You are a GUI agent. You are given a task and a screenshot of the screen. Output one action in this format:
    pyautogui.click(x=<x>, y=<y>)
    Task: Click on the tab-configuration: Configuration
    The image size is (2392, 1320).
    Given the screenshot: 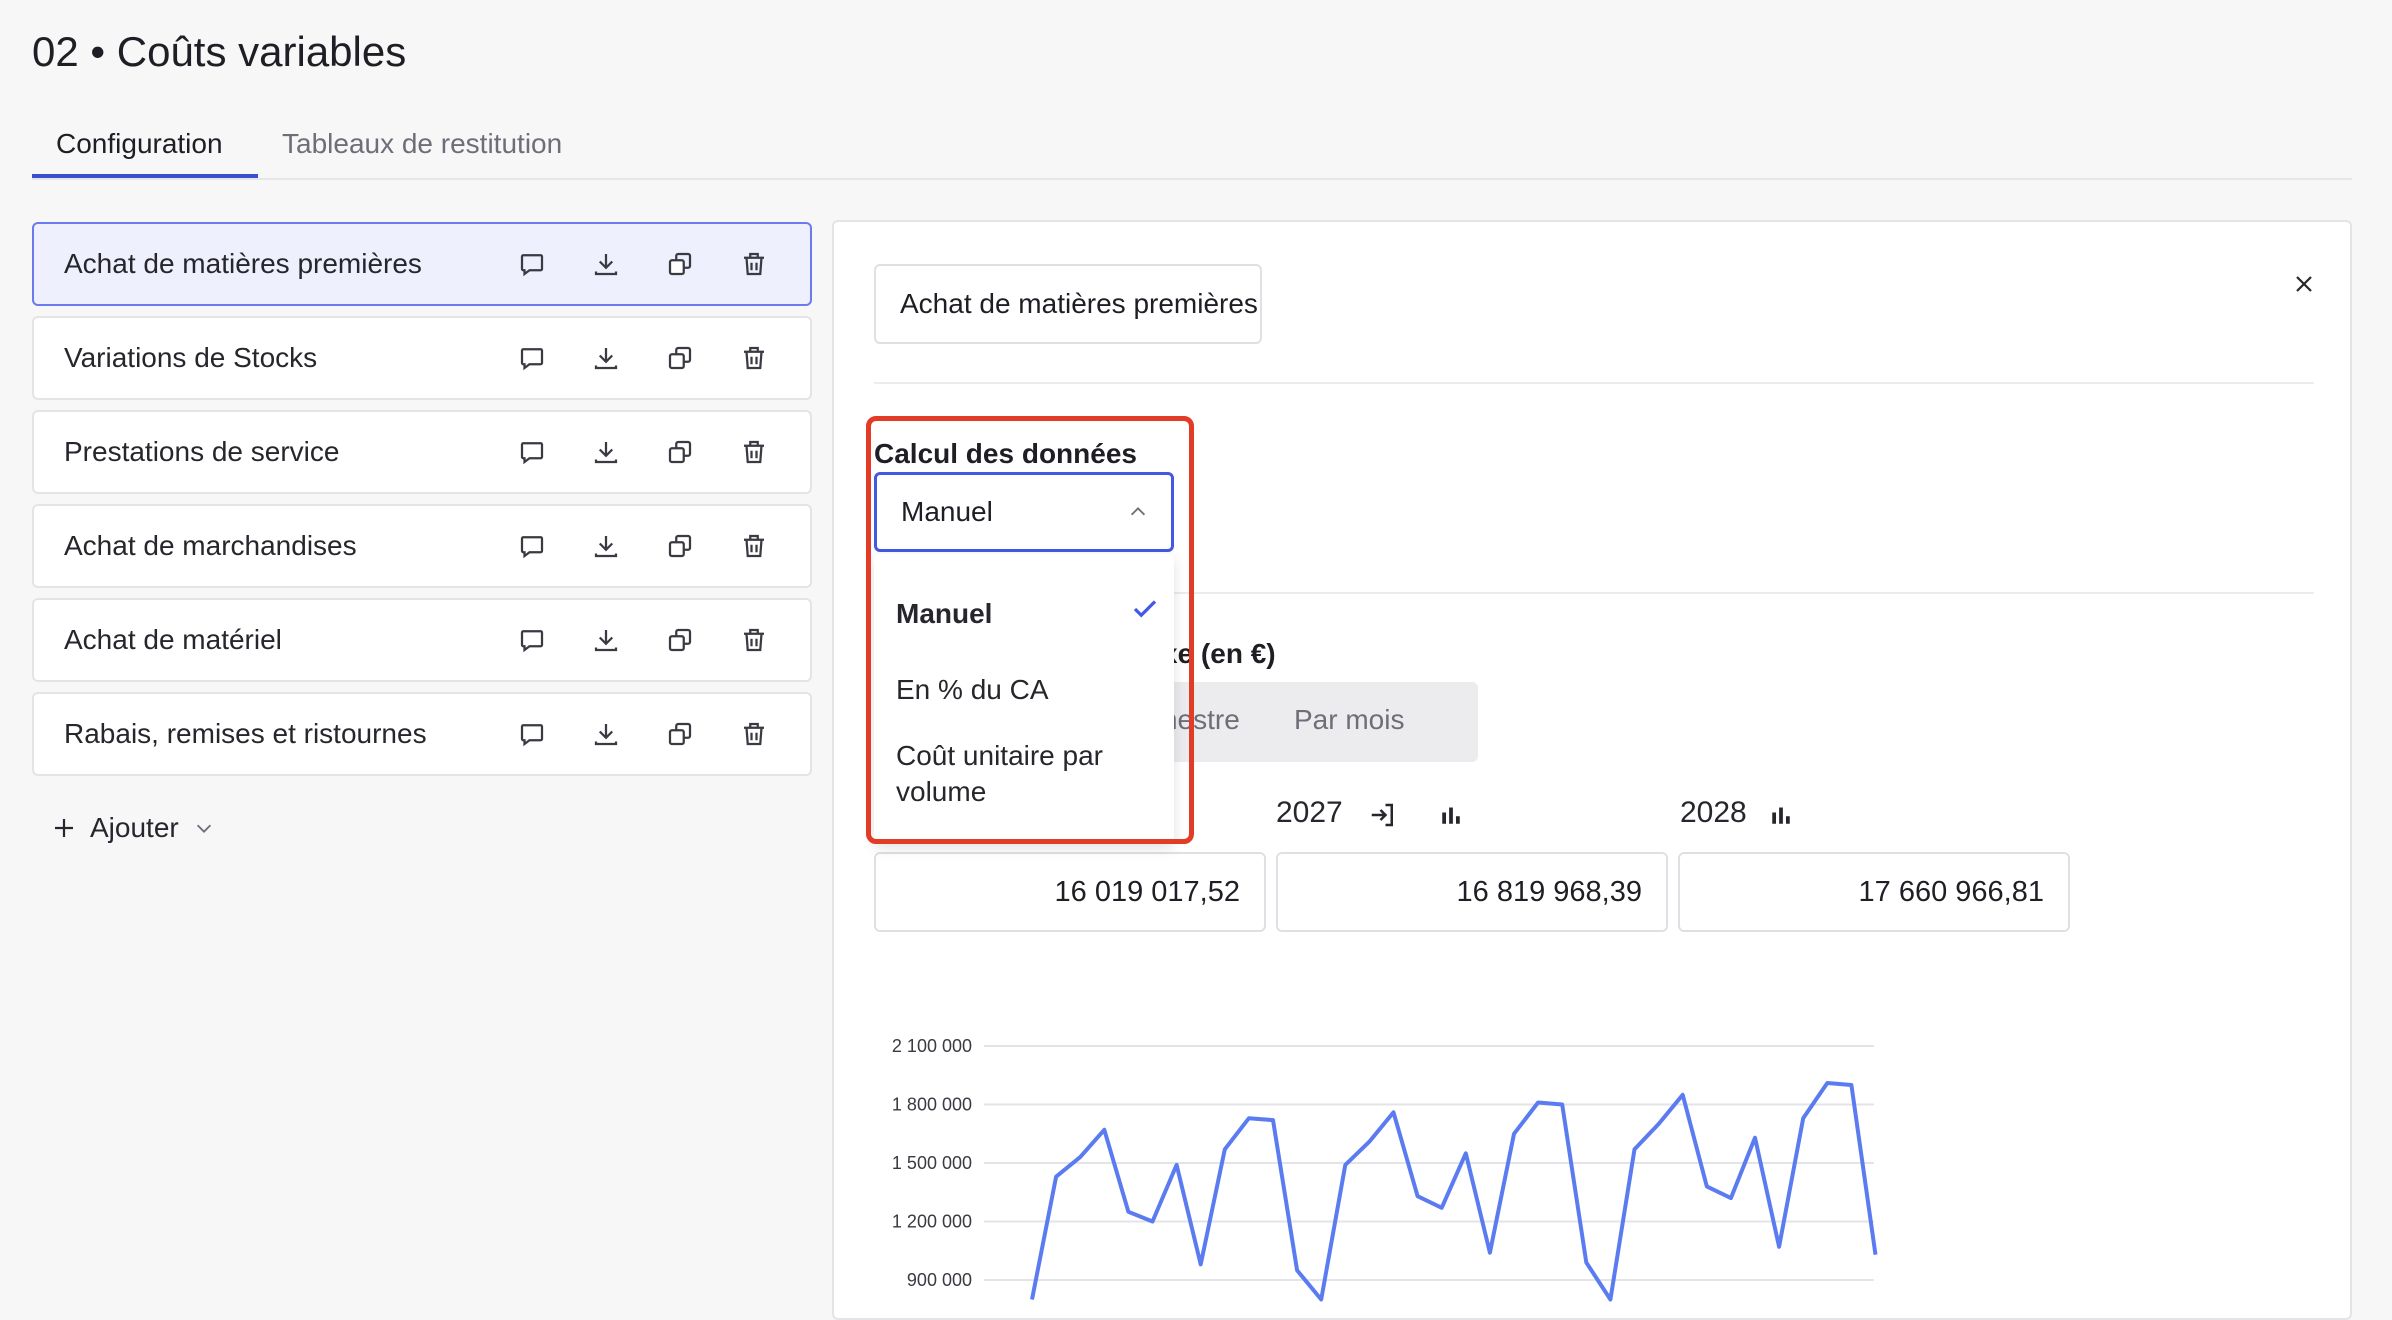 What is the action you would take?
    pyautogui.click(x=139, y=144)
    